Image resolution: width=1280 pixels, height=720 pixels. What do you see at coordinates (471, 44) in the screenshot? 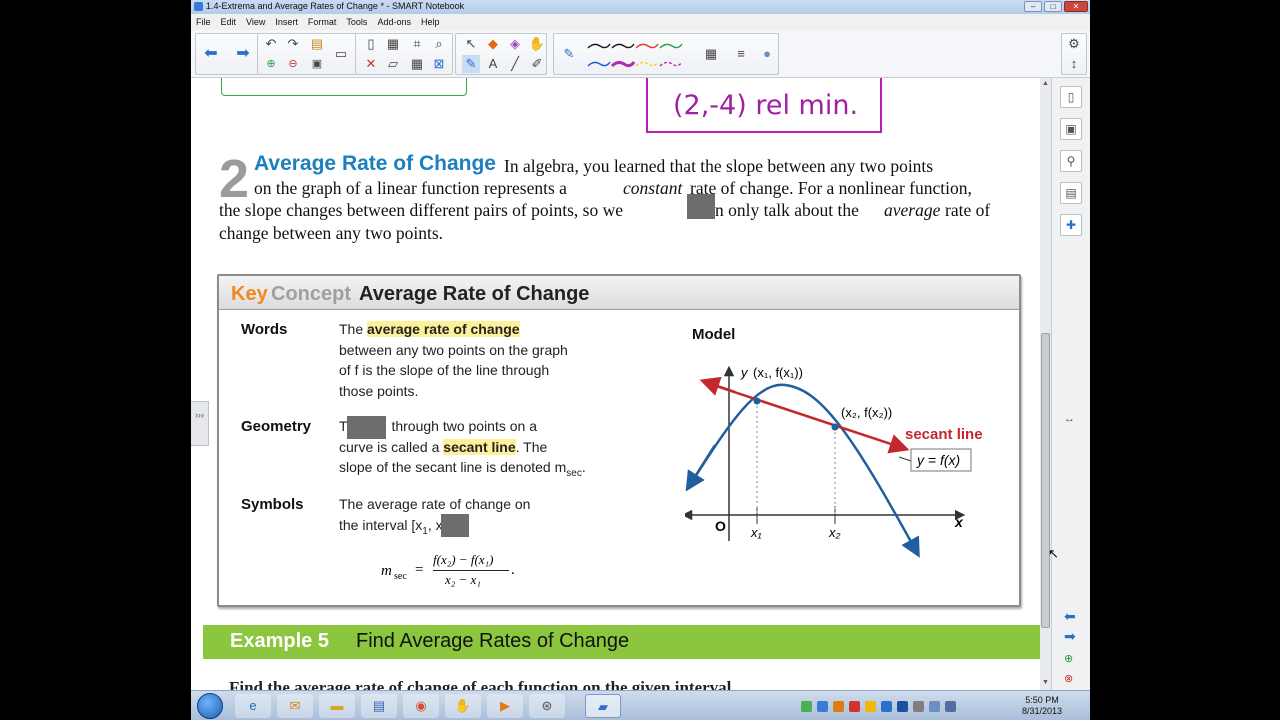
I see `select-icon: ↖` at bounding box center [471, 44].